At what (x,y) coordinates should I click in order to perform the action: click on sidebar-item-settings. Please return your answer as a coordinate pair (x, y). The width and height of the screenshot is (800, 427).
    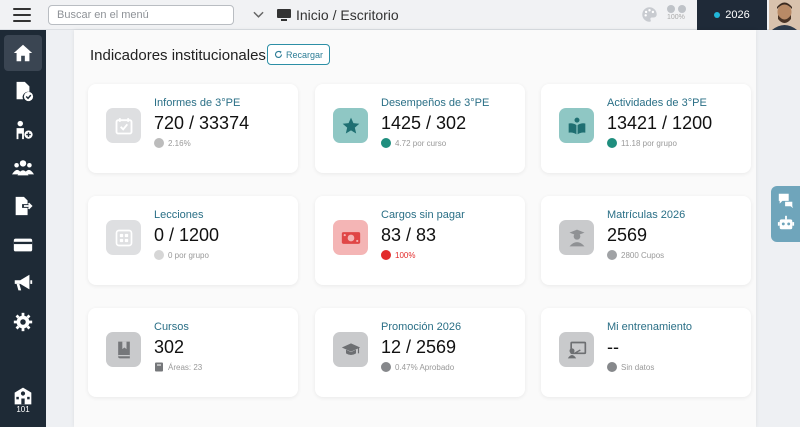
    Looking at the image, I should click on (23, 322).